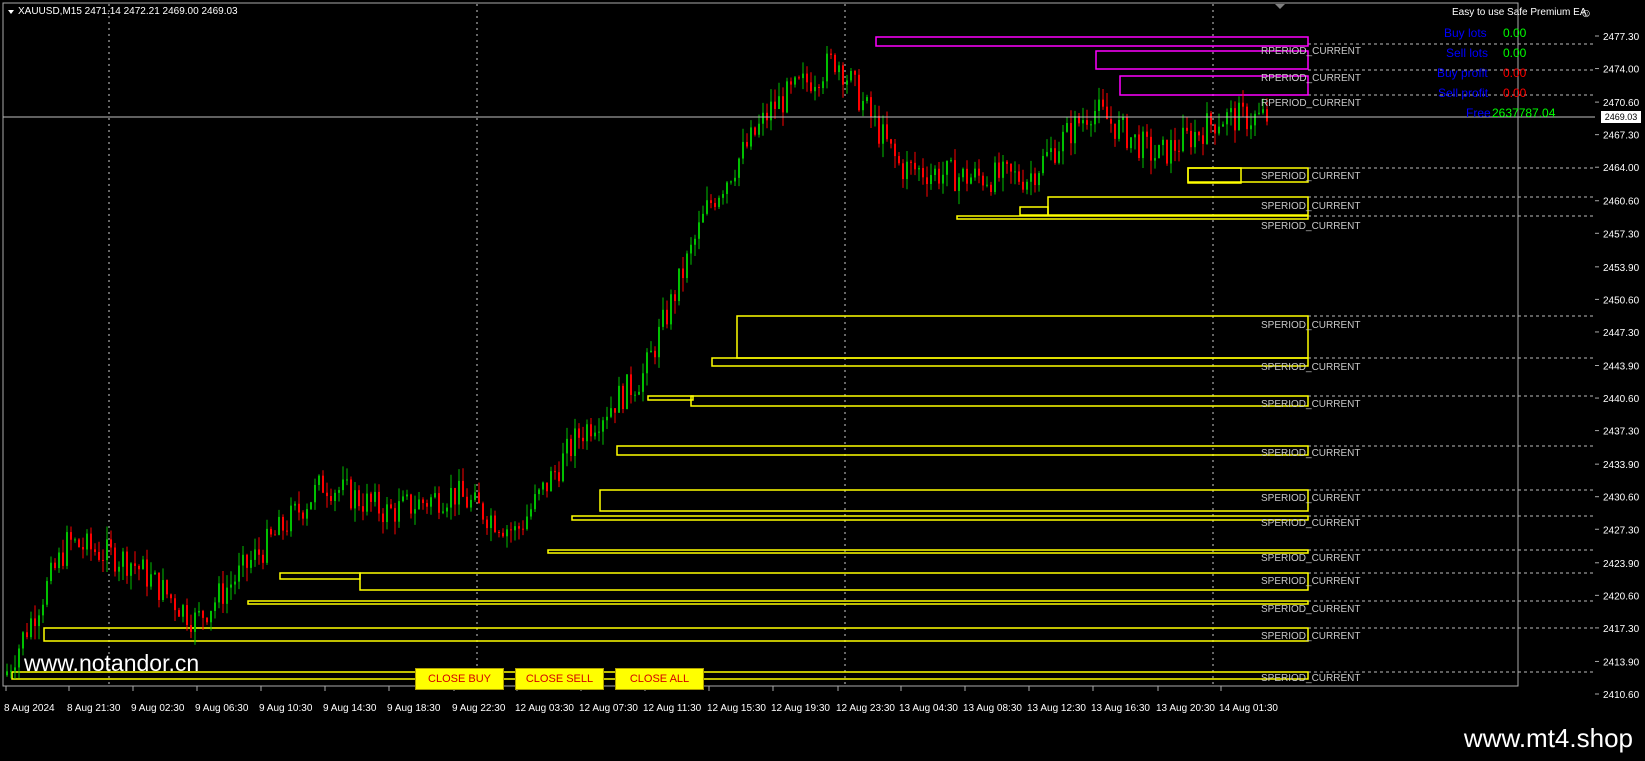 The height and width of the screenshot is (761, 1645). I want to click on close-sell-button: CLOSE SELL, so click(559, 679).